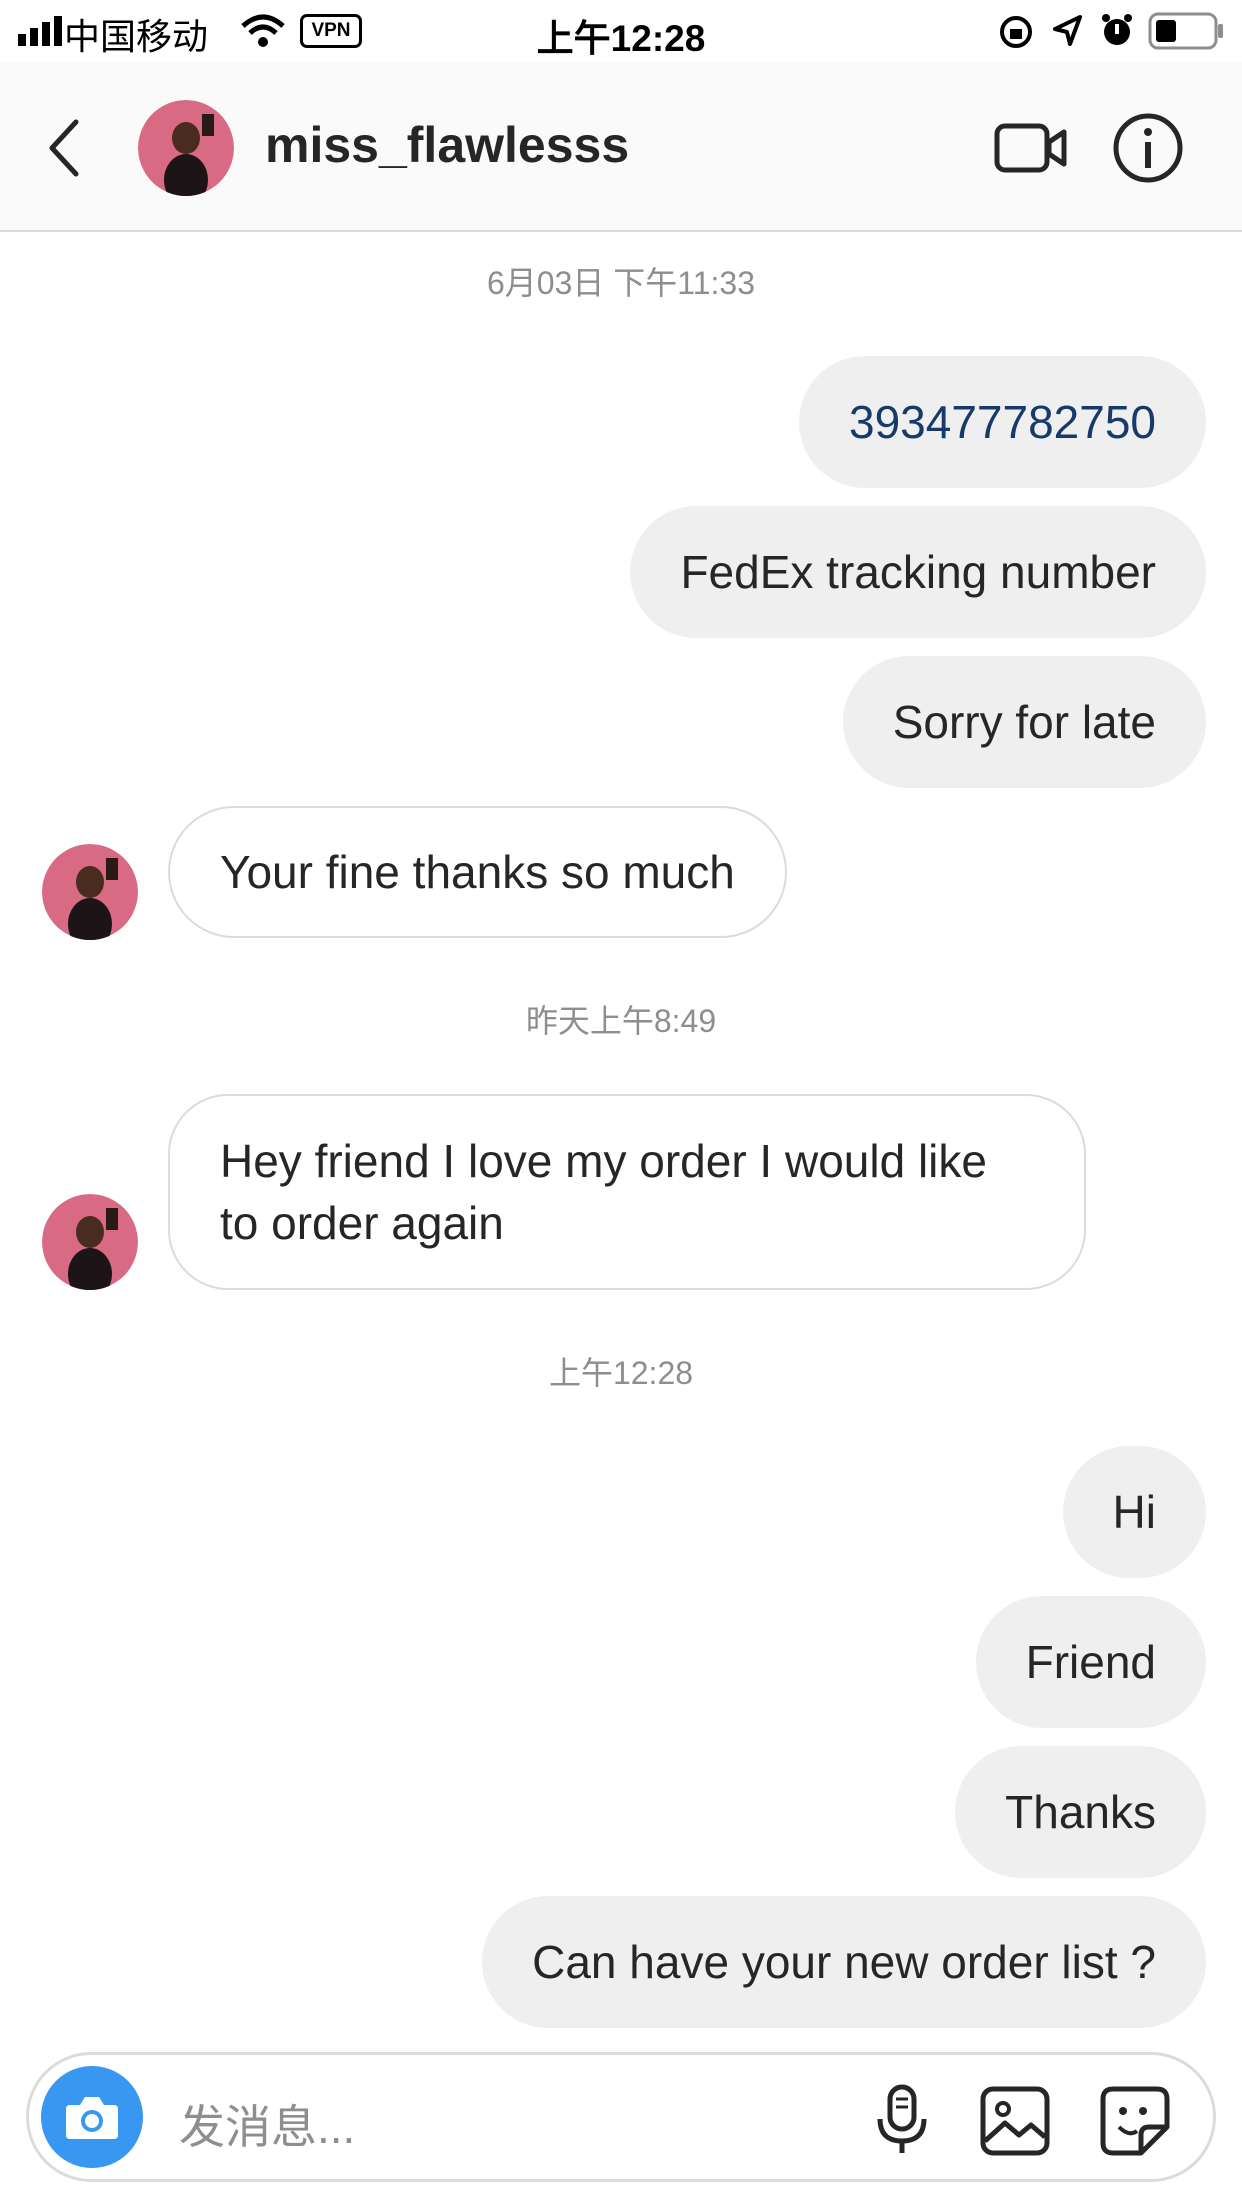  What do you see at coordinates (902, 2120) in the screenshot?
I see `microphone-icon` at bounding box center [902, 2120].